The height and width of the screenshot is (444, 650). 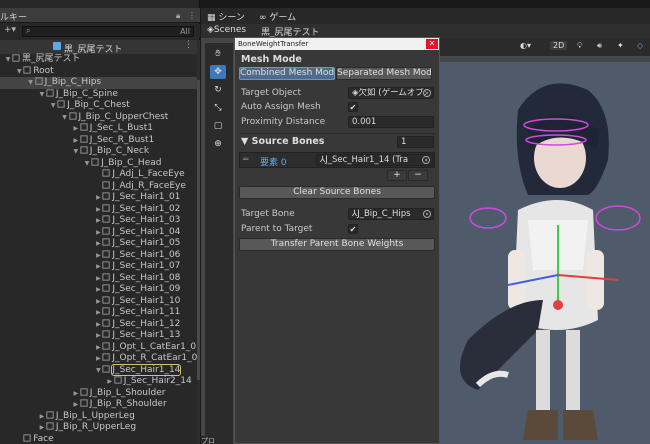 What do you see at coordinates (98, 95) in the screenshot?
I see `hierarchy-item: ▼ J_Bip_C_Spine` at bounding box center [98, 95].